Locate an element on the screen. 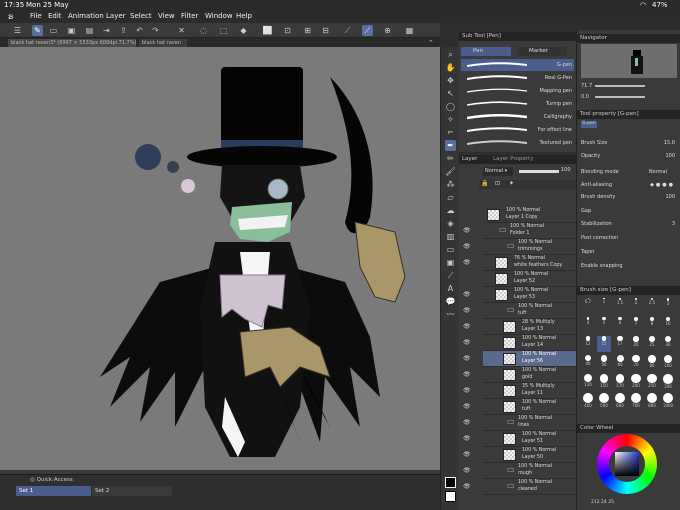  reference-icon: ✦ is located at coordinates (511, 183).